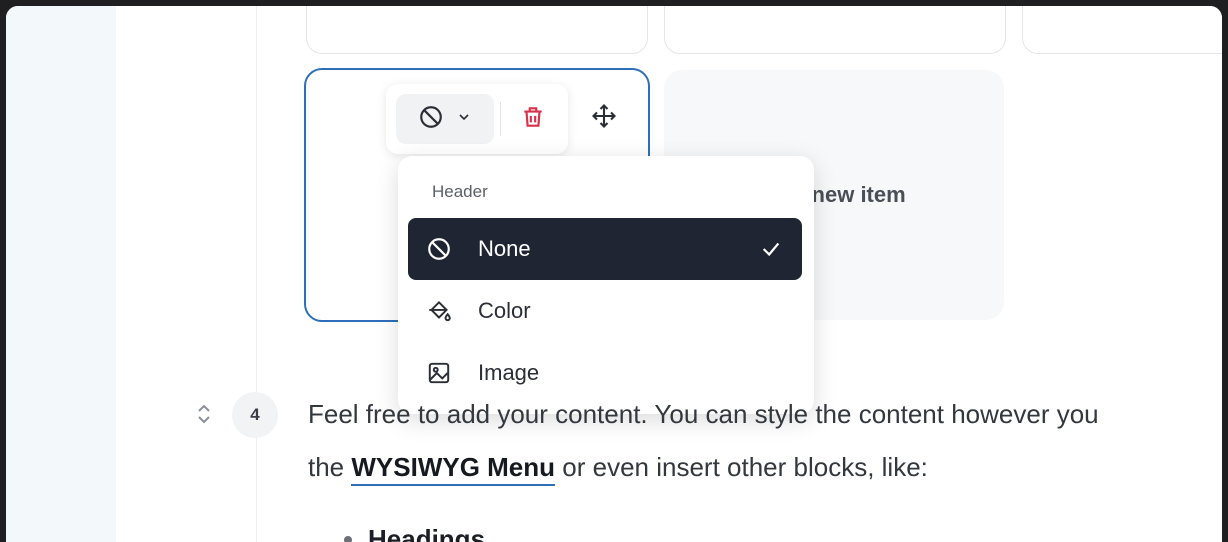  What do you see at coordinates (464, 119) in the screenshot?
I see `chevron-down-icon` at bounding box center [464, 119].